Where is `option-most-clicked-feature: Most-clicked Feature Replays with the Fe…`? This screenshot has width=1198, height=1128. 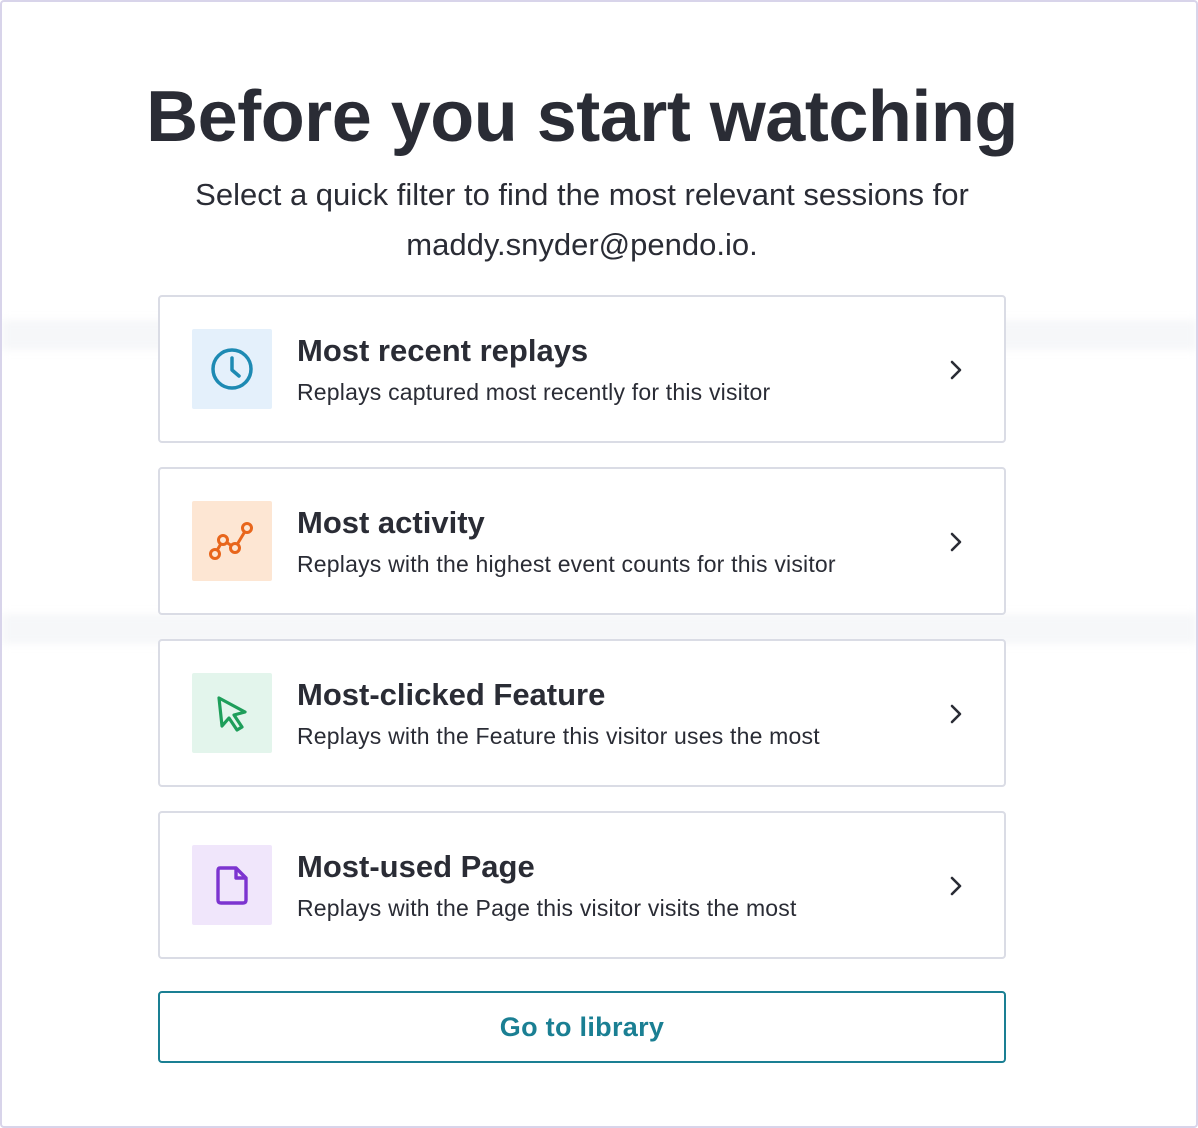 option-most-clicked-feature: Most-clicked Feature Replays with the Fe… is located at coordinates (582, 713).